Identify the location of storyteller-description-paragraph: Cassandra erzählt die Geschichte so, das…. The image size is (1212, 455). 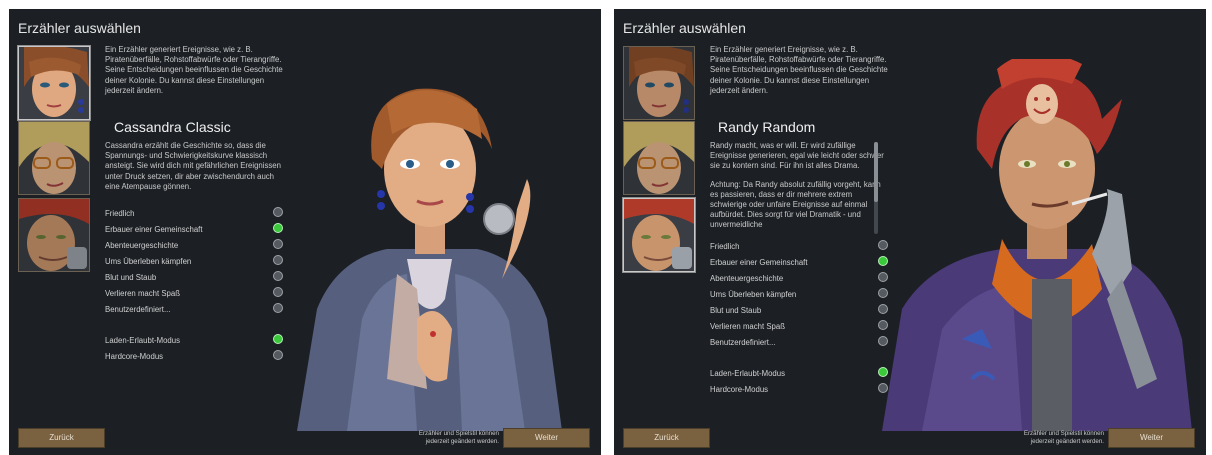
(193, 166).